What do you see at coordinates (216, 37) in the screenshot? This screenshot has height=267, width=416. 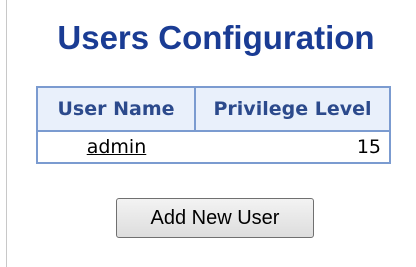 I see `page-title: Users Configuration` at bounding box center [216, 37].